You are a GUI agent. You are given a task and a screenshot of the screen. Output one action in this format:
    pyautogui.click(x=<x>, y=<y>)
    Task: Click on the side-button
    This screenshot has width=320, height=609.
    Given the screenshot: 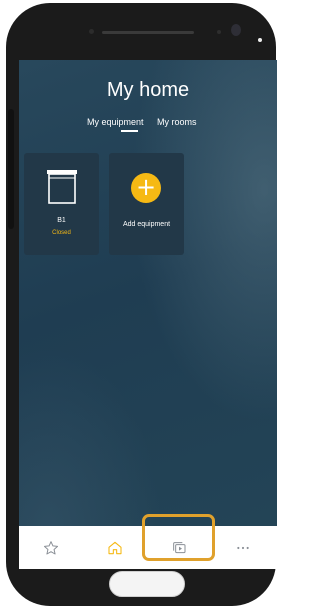 What is the action you would take?
    pyautogui.click(x=11, y=169)
    